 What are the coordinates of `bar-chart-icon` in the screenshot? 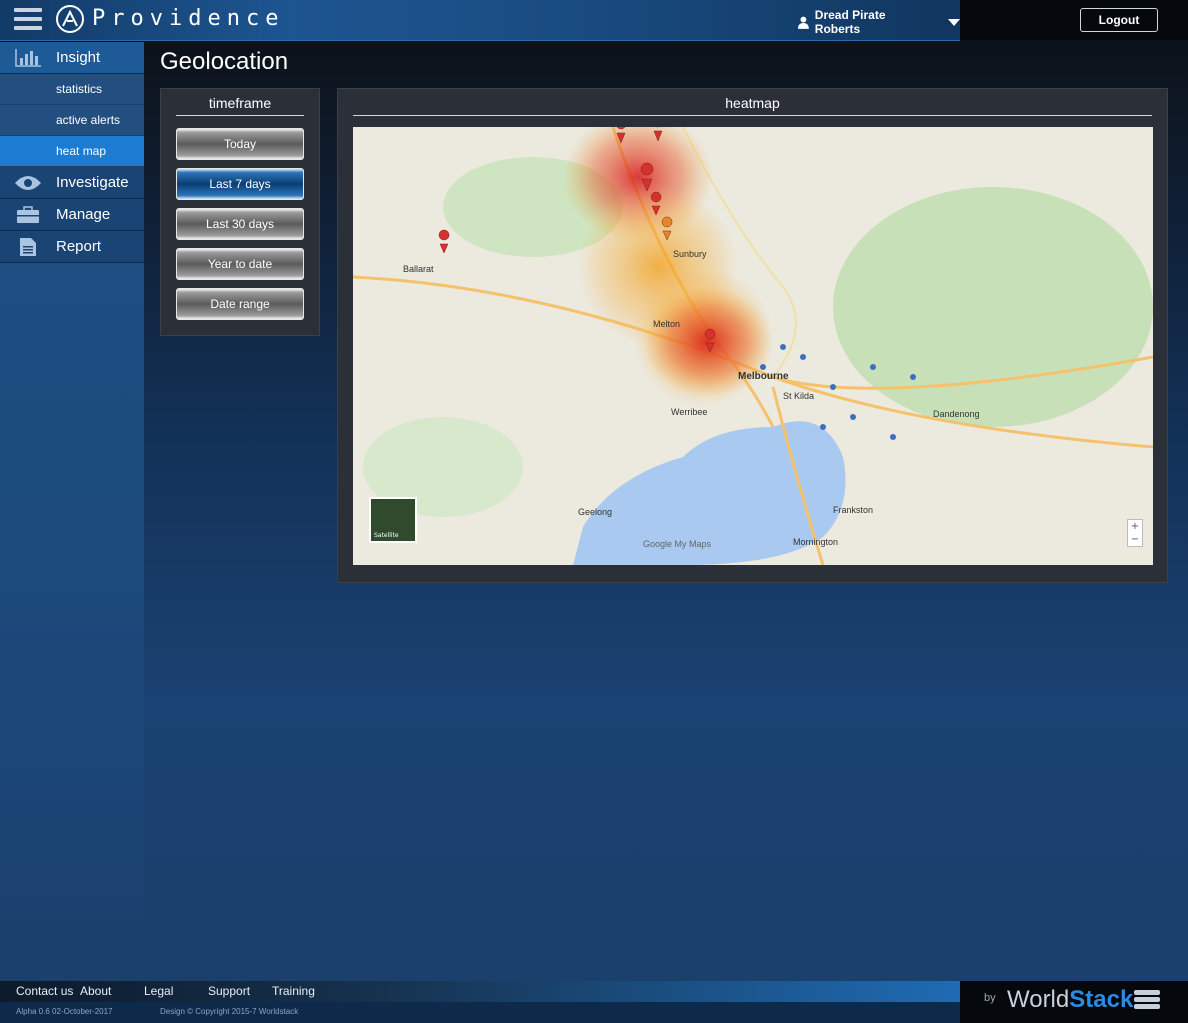 It's located at (28, 57).